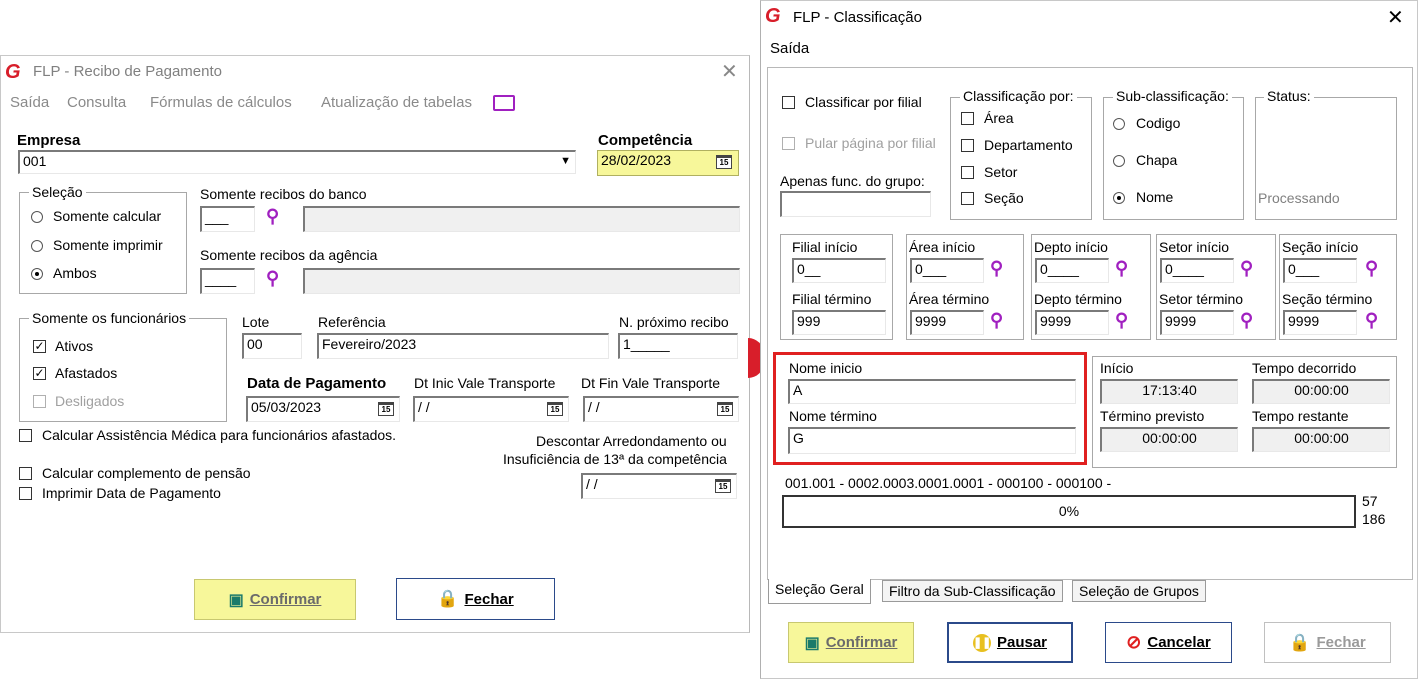  I want to click on referencia-label: Referência, so click(352, 322).